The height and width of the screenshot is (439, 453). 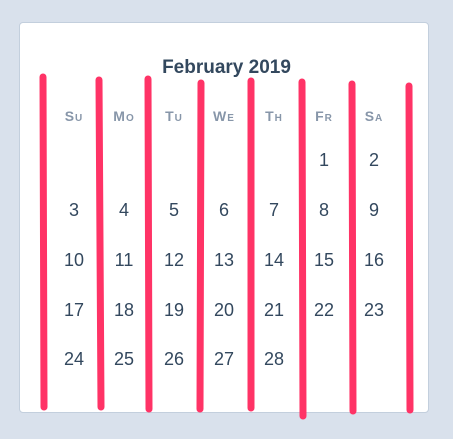 I want to click on day-cell: 1, so click(x=324, y=160).